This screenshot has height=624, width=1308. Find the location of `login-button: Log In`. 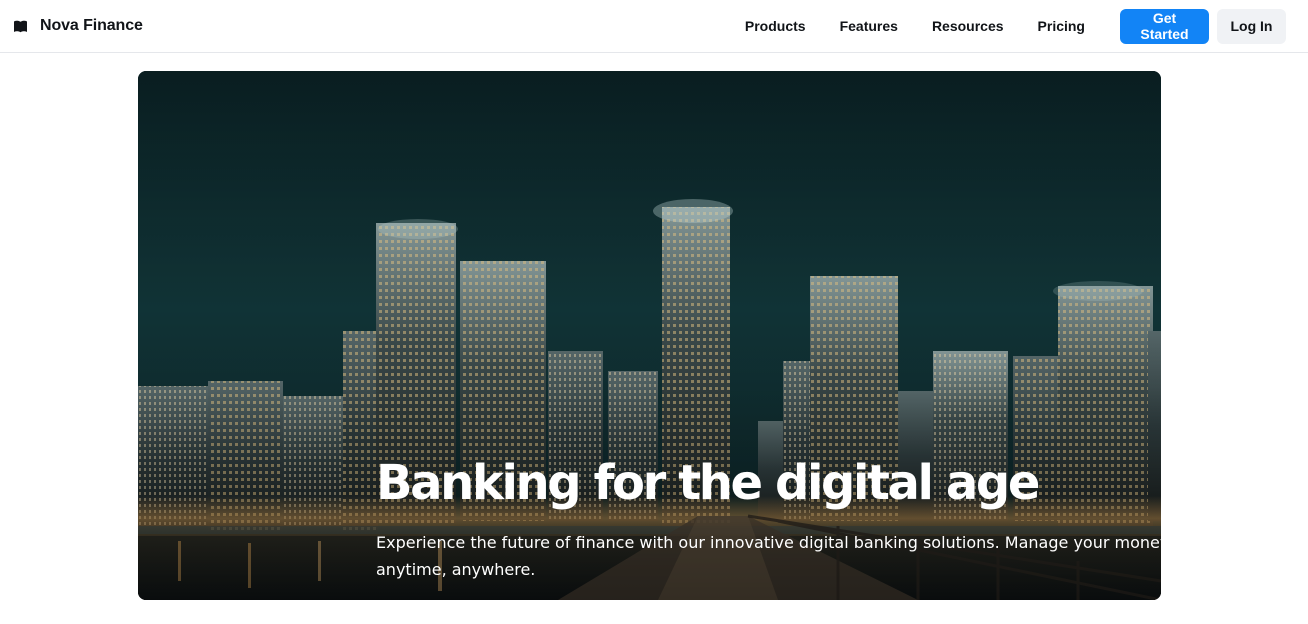

login-button: Log In is located at coordinates (1251, 26).